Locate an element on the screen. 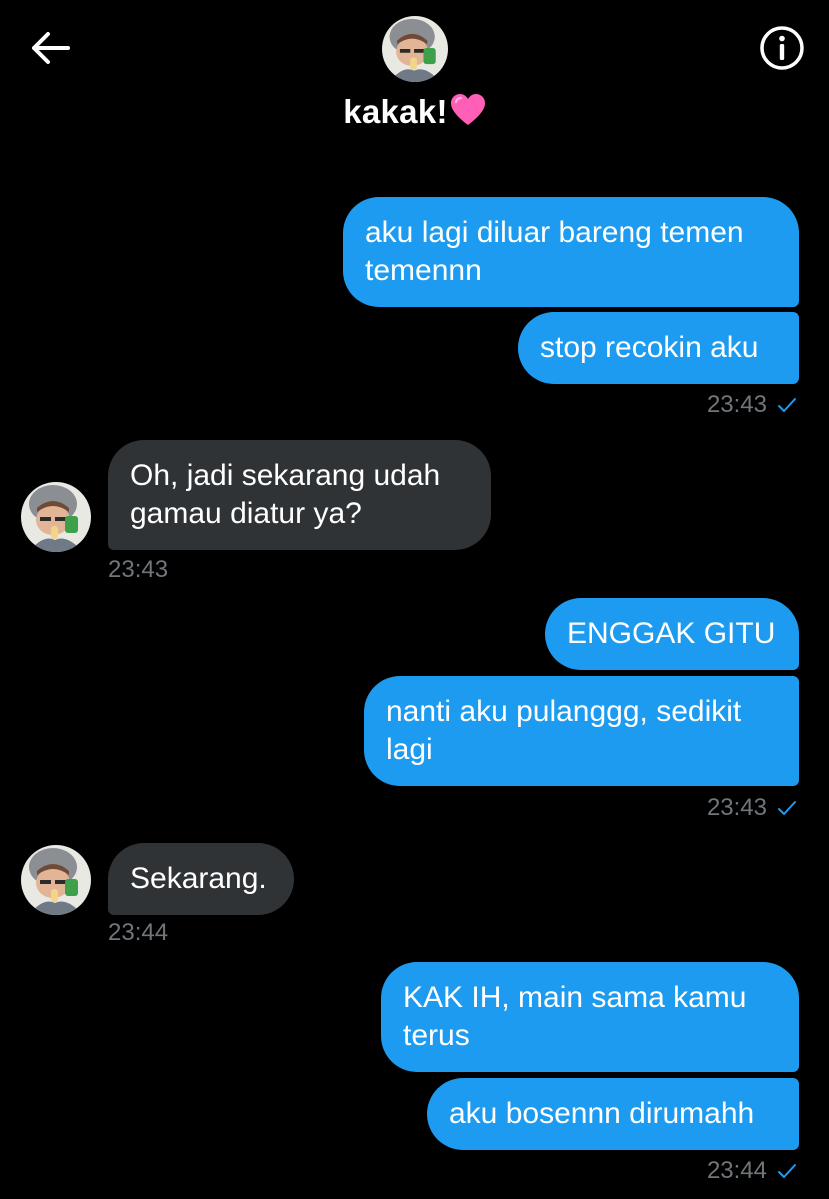 The width and height of the screenshot is (829, 1199). back-button is located at coordinates (50, 48).